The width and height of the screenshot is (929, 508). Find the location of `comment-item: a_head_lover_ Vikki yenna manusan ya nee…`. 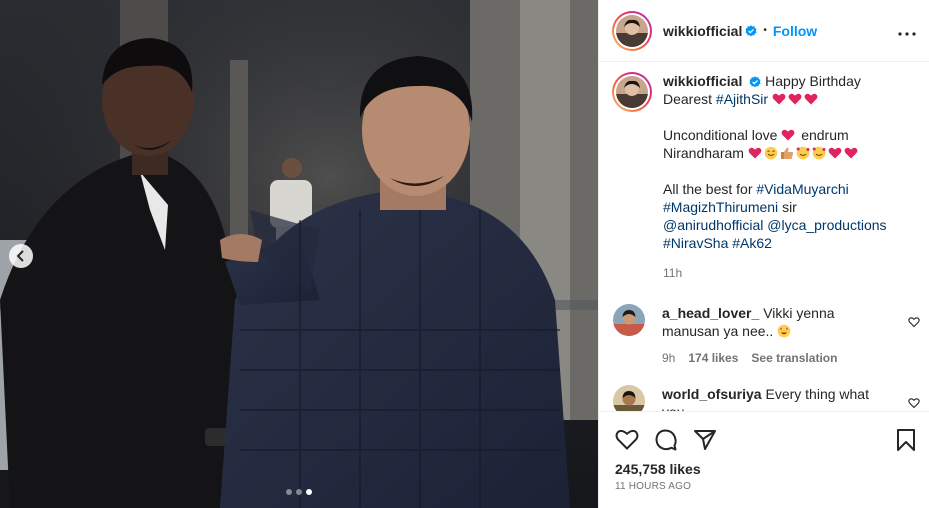

comment-item: a_head_lover_ Vikki yenna manusan ya nee… is located at coordinates (767, 335).